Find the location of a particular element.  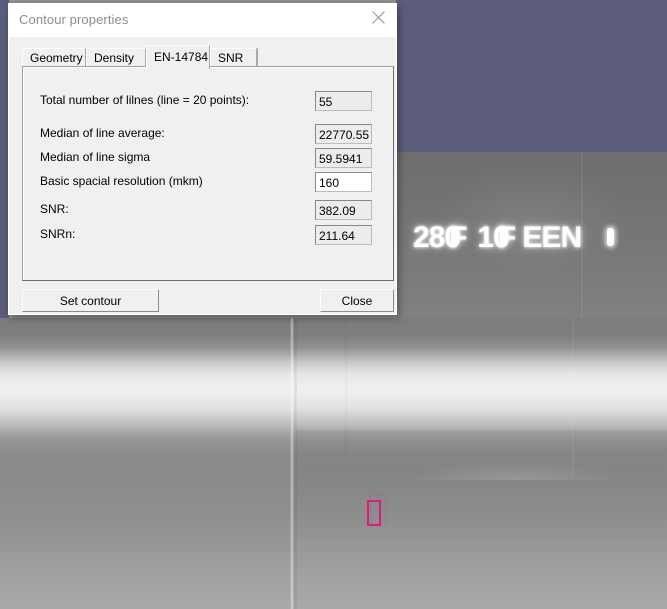

radiograph-faint-line-mid is located at coordinates (346, 388).